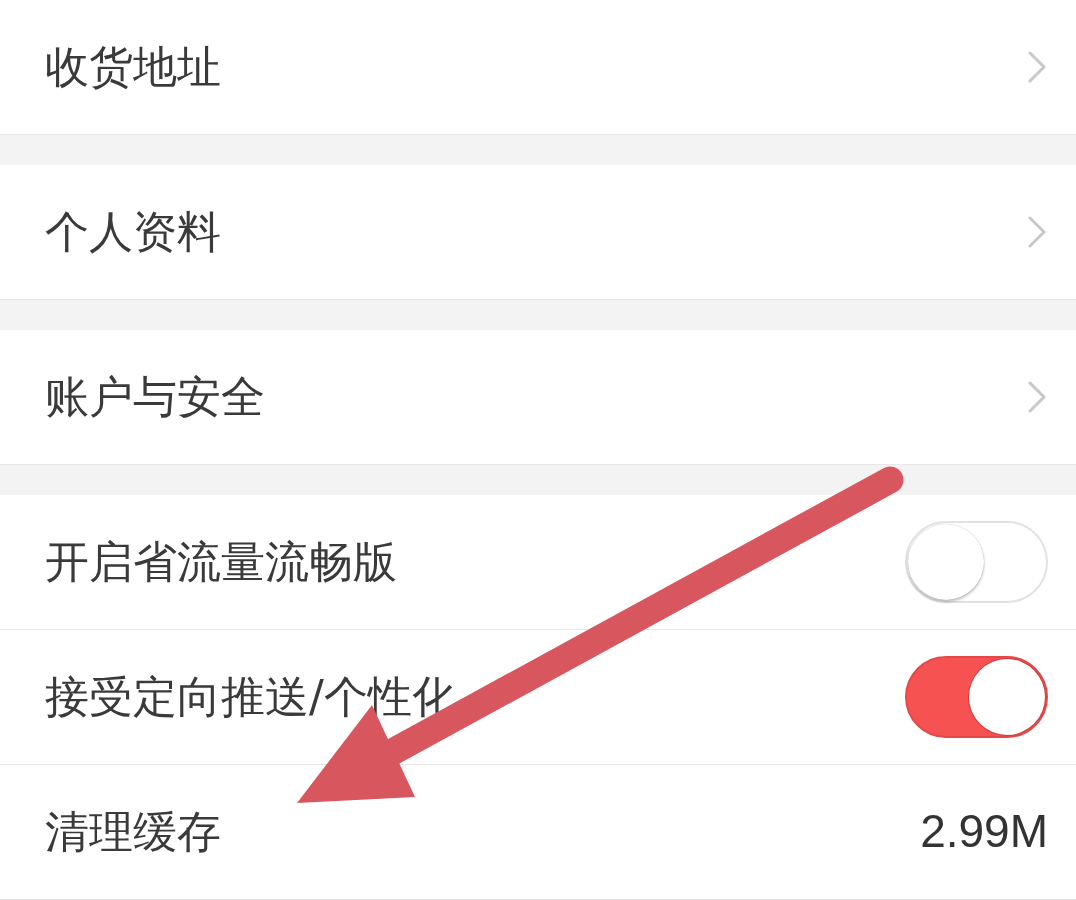  I want to click on cache-size: 2.99M, so click(984, 832).